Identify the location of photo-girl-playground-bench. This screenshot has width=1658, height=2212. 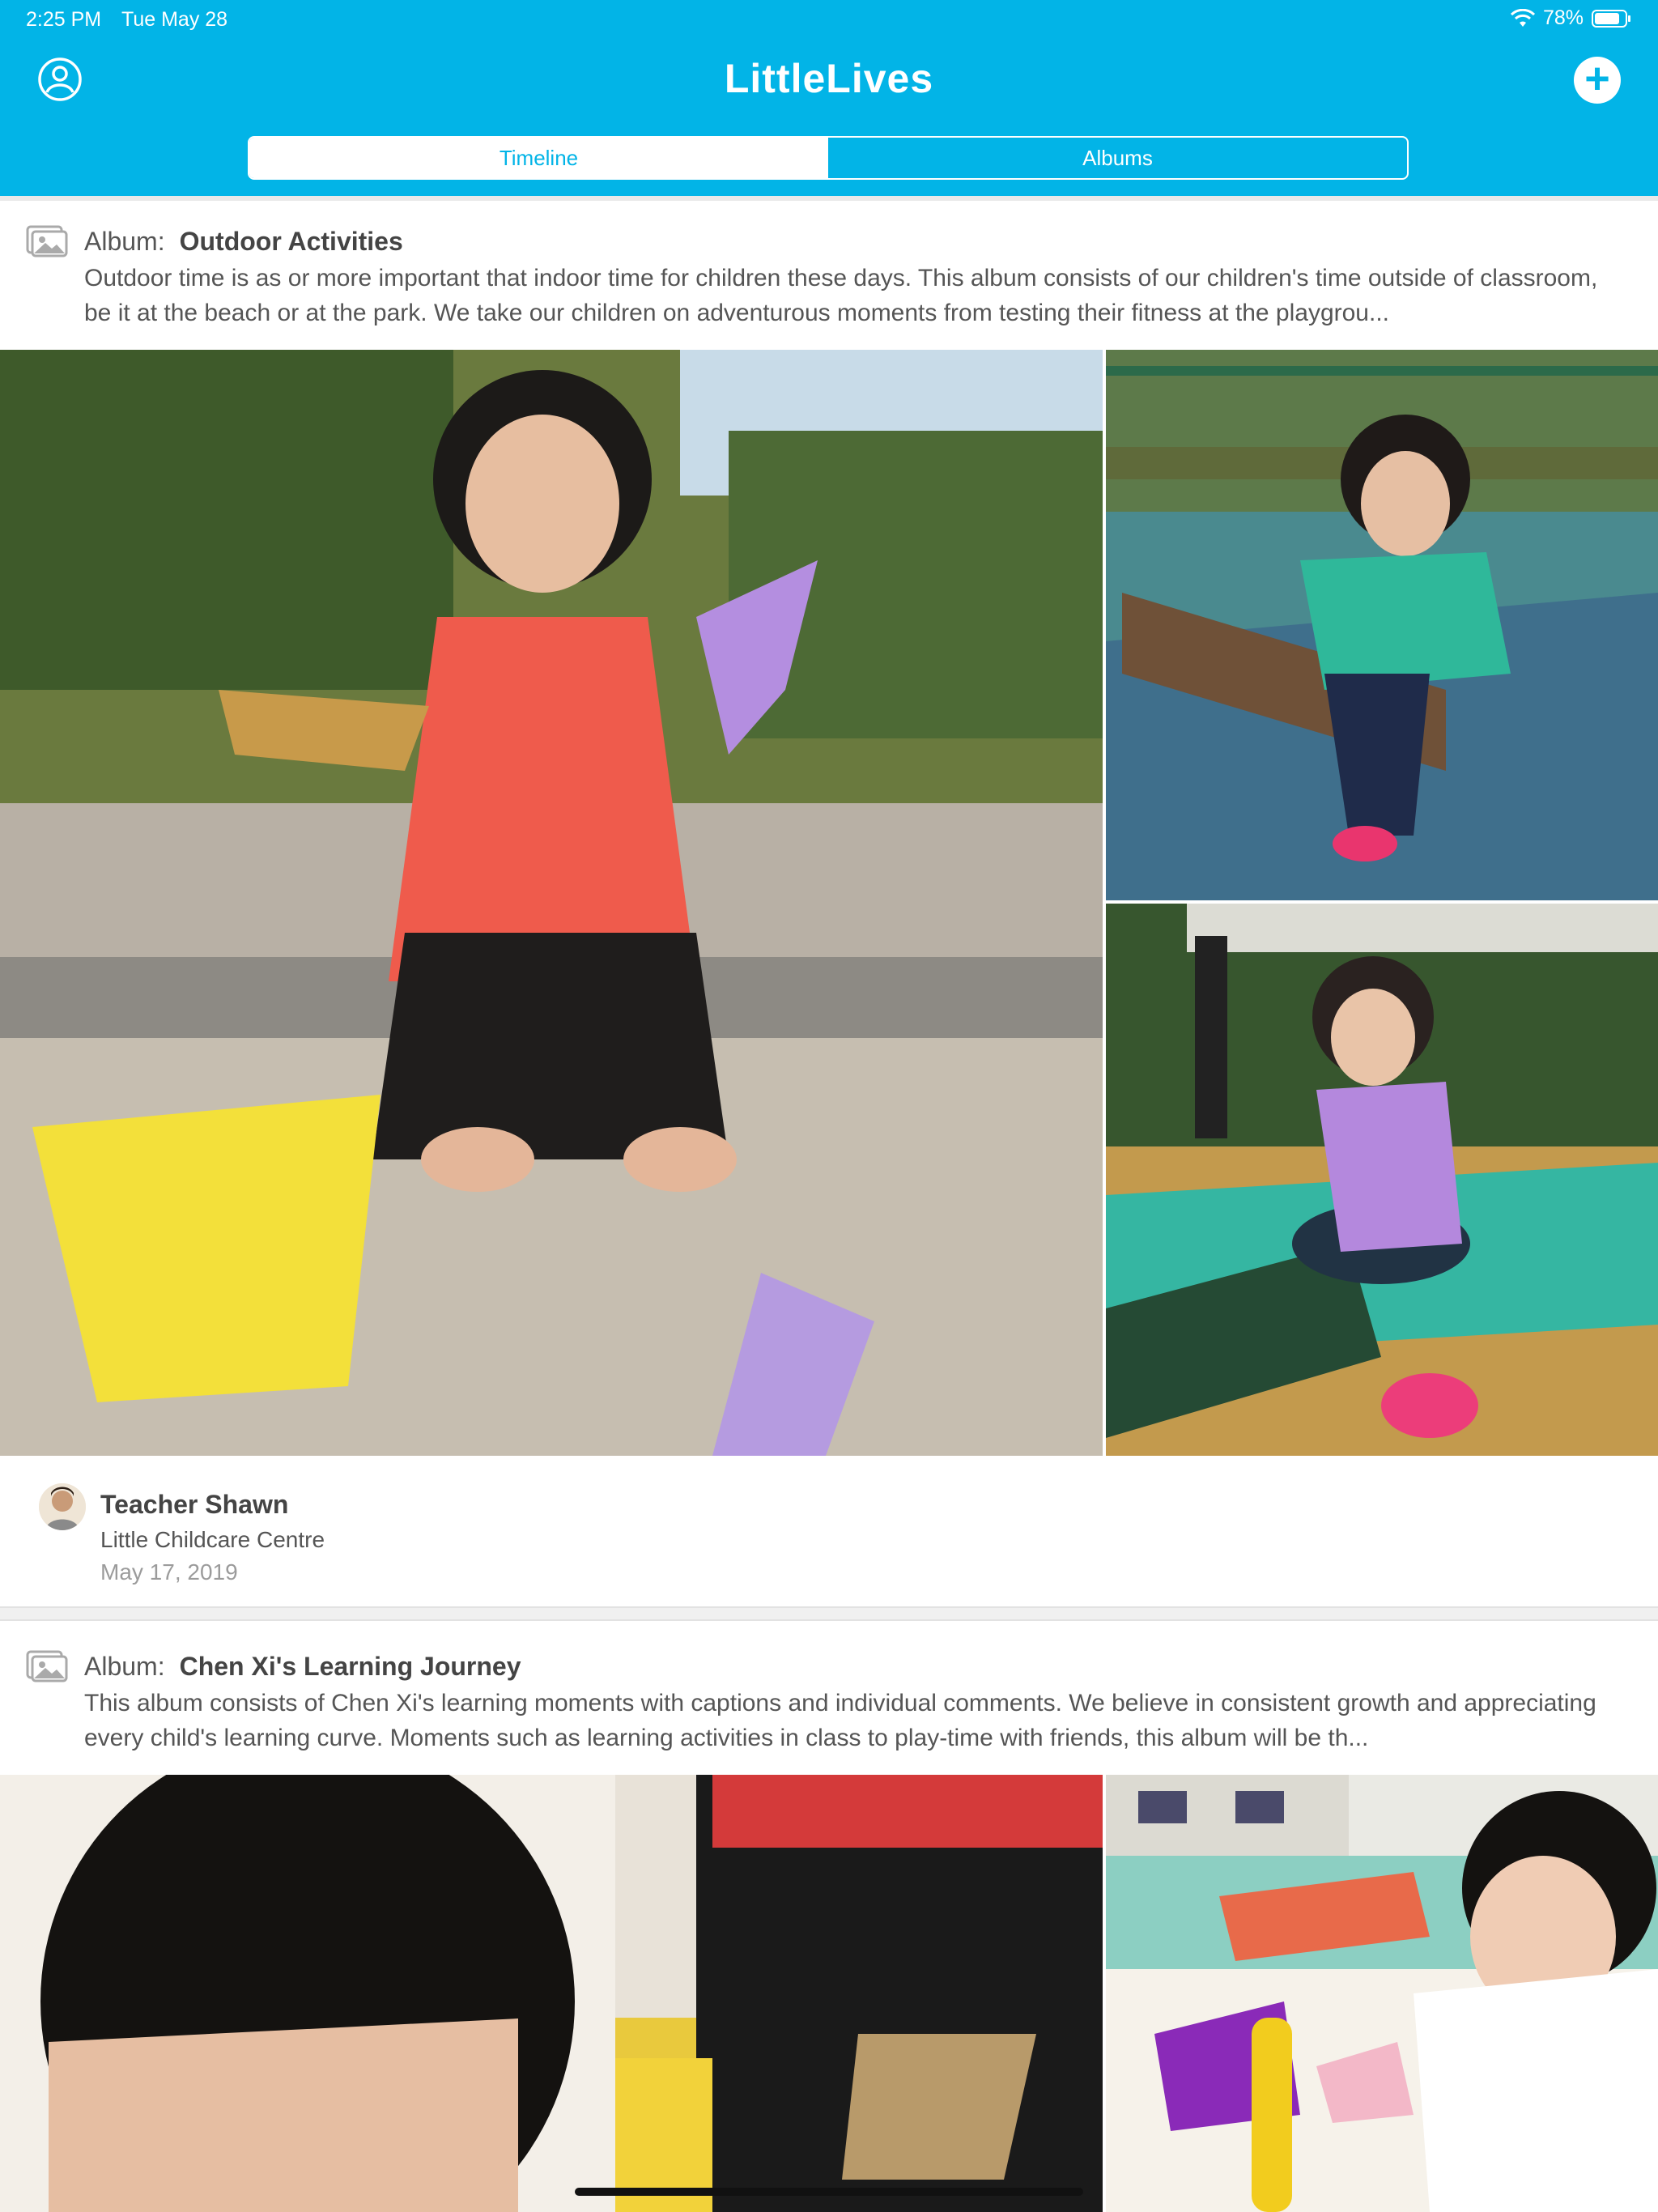
(1382, 625).